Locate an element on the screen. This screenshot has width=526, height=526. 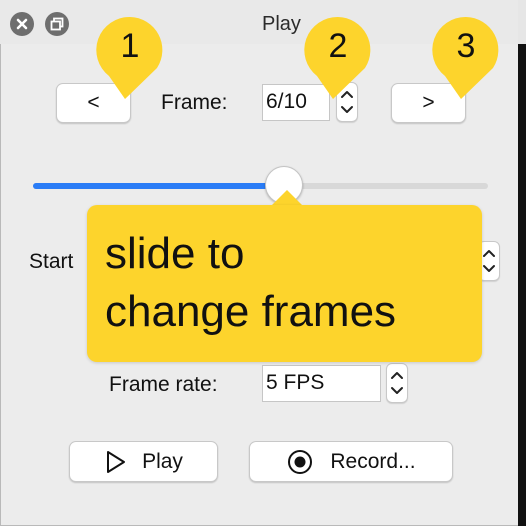
annotation-bubble-2: 2 is located at coordinates (338, 58).